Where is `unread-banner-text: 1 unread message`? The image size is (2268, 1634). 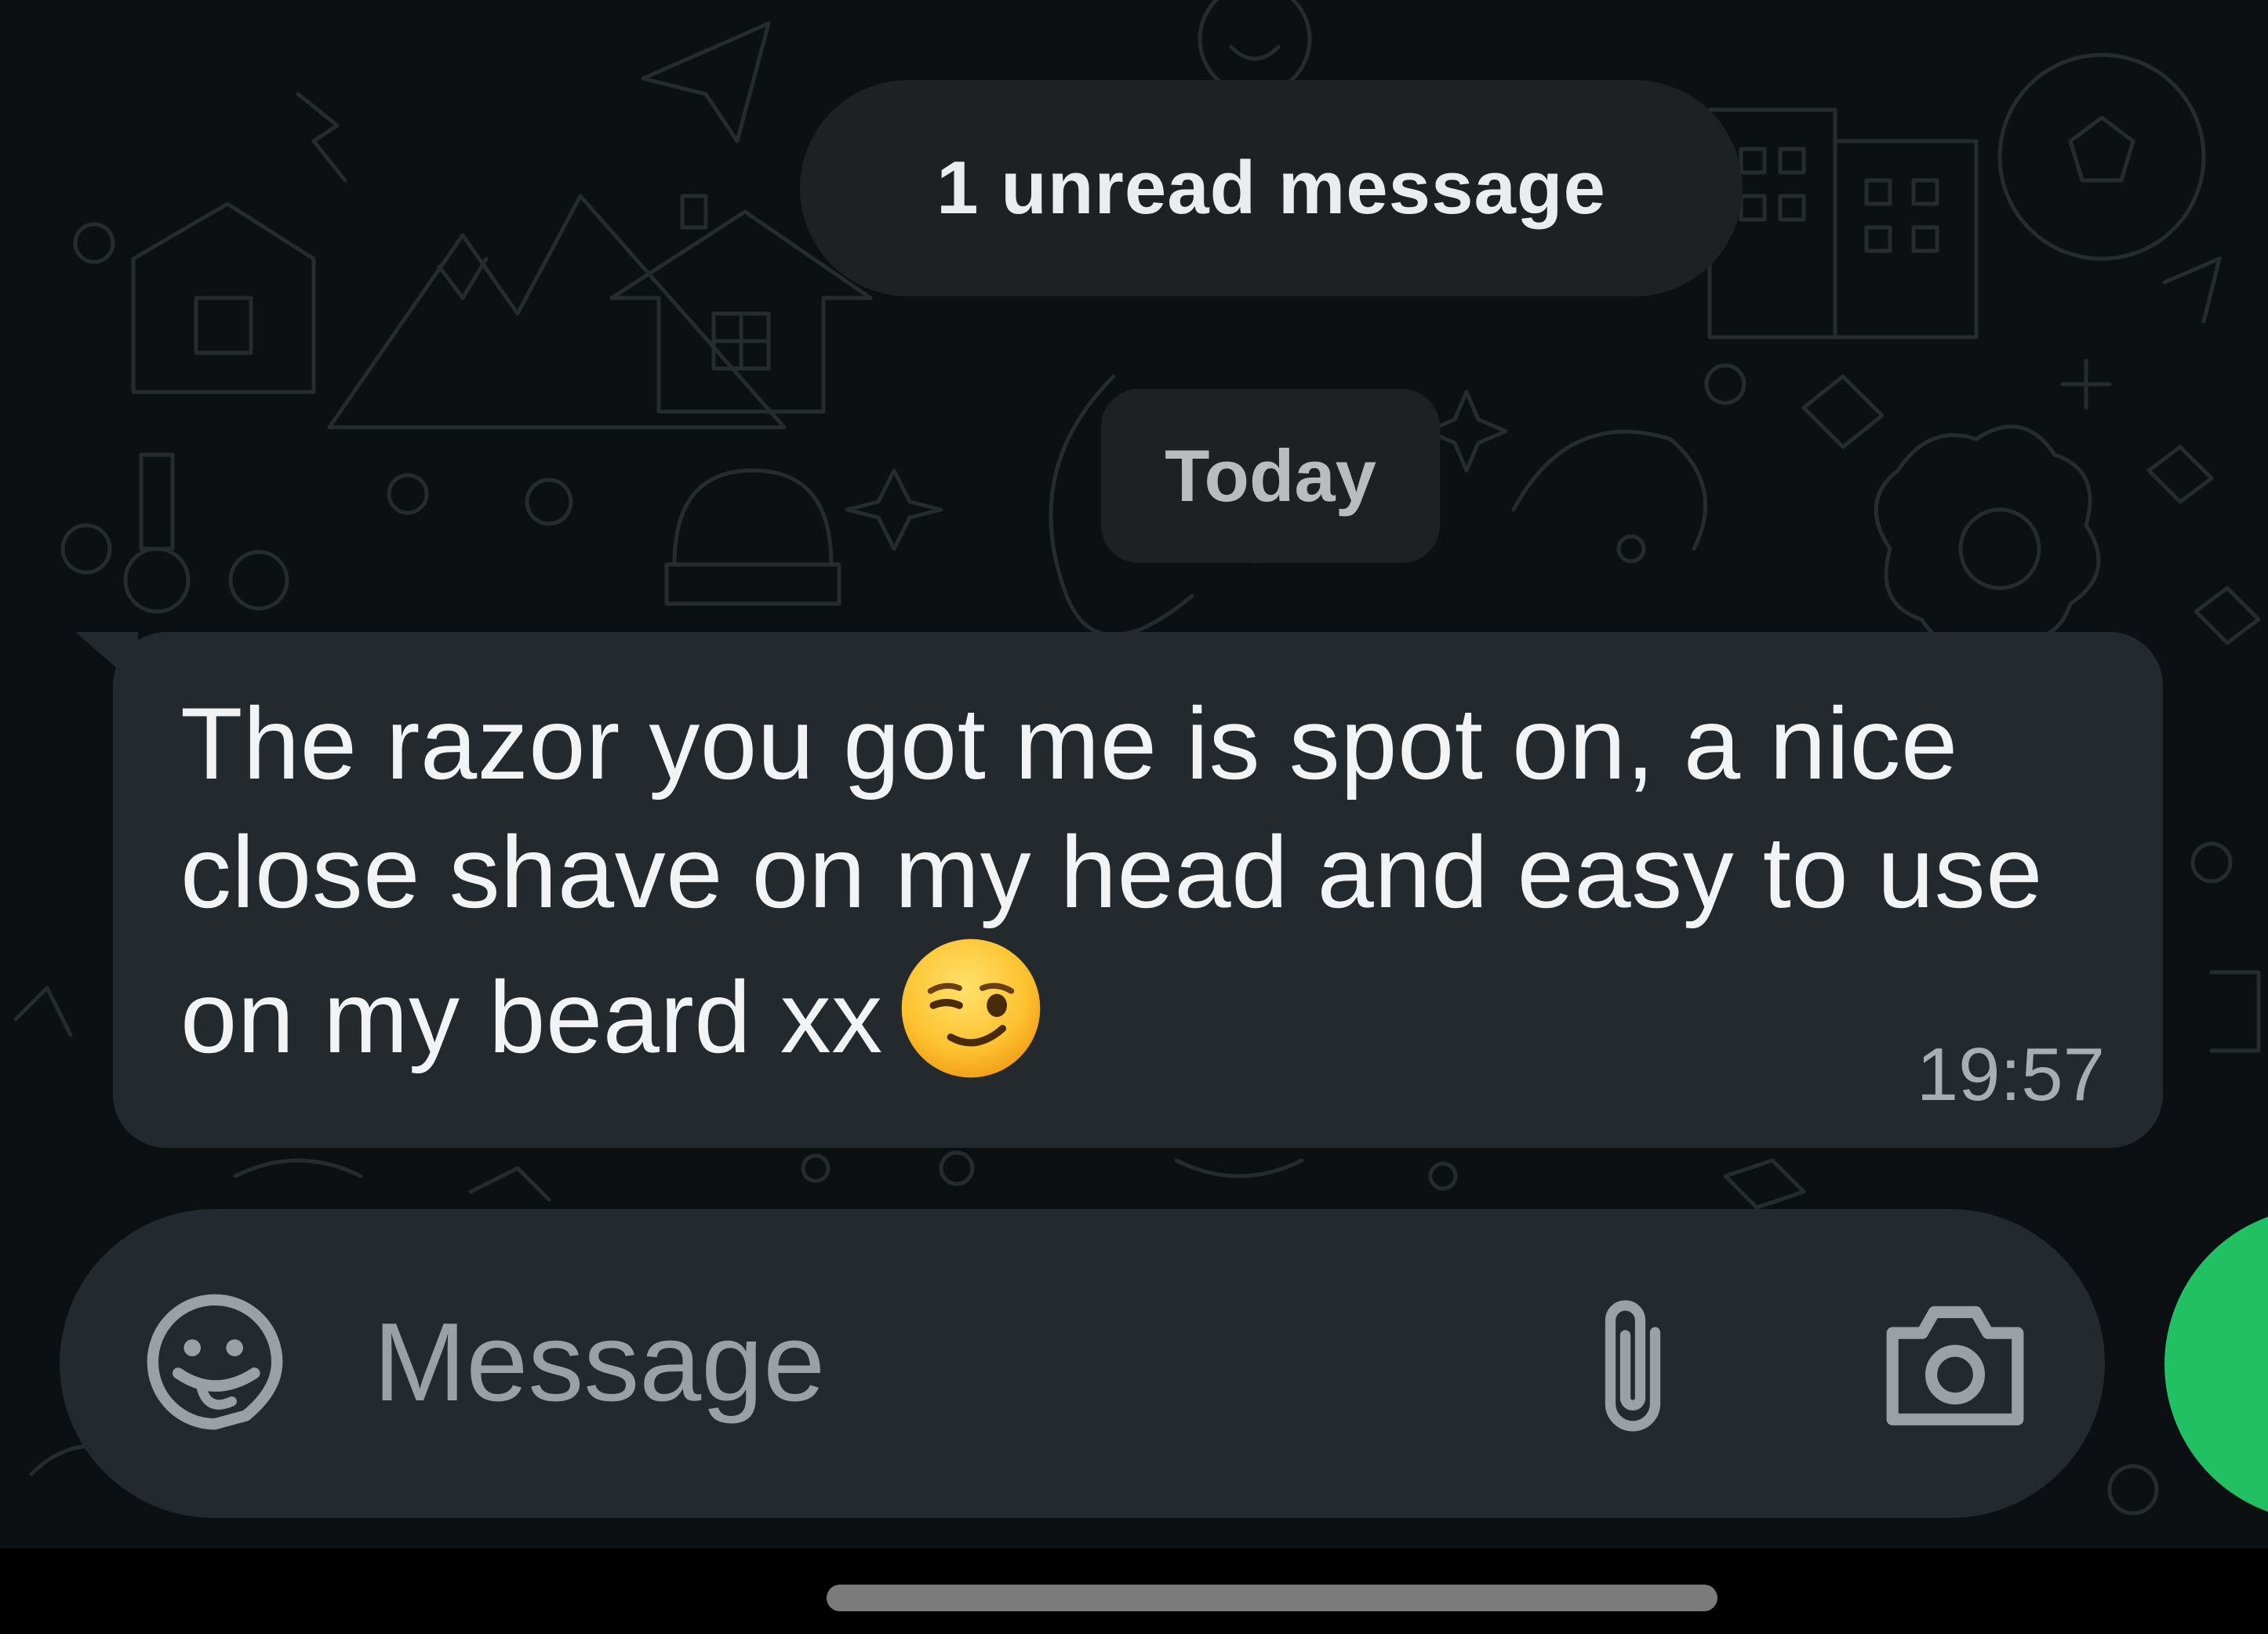
unread-banner-text: 1 unread message is located at coordinates (1271, 188).